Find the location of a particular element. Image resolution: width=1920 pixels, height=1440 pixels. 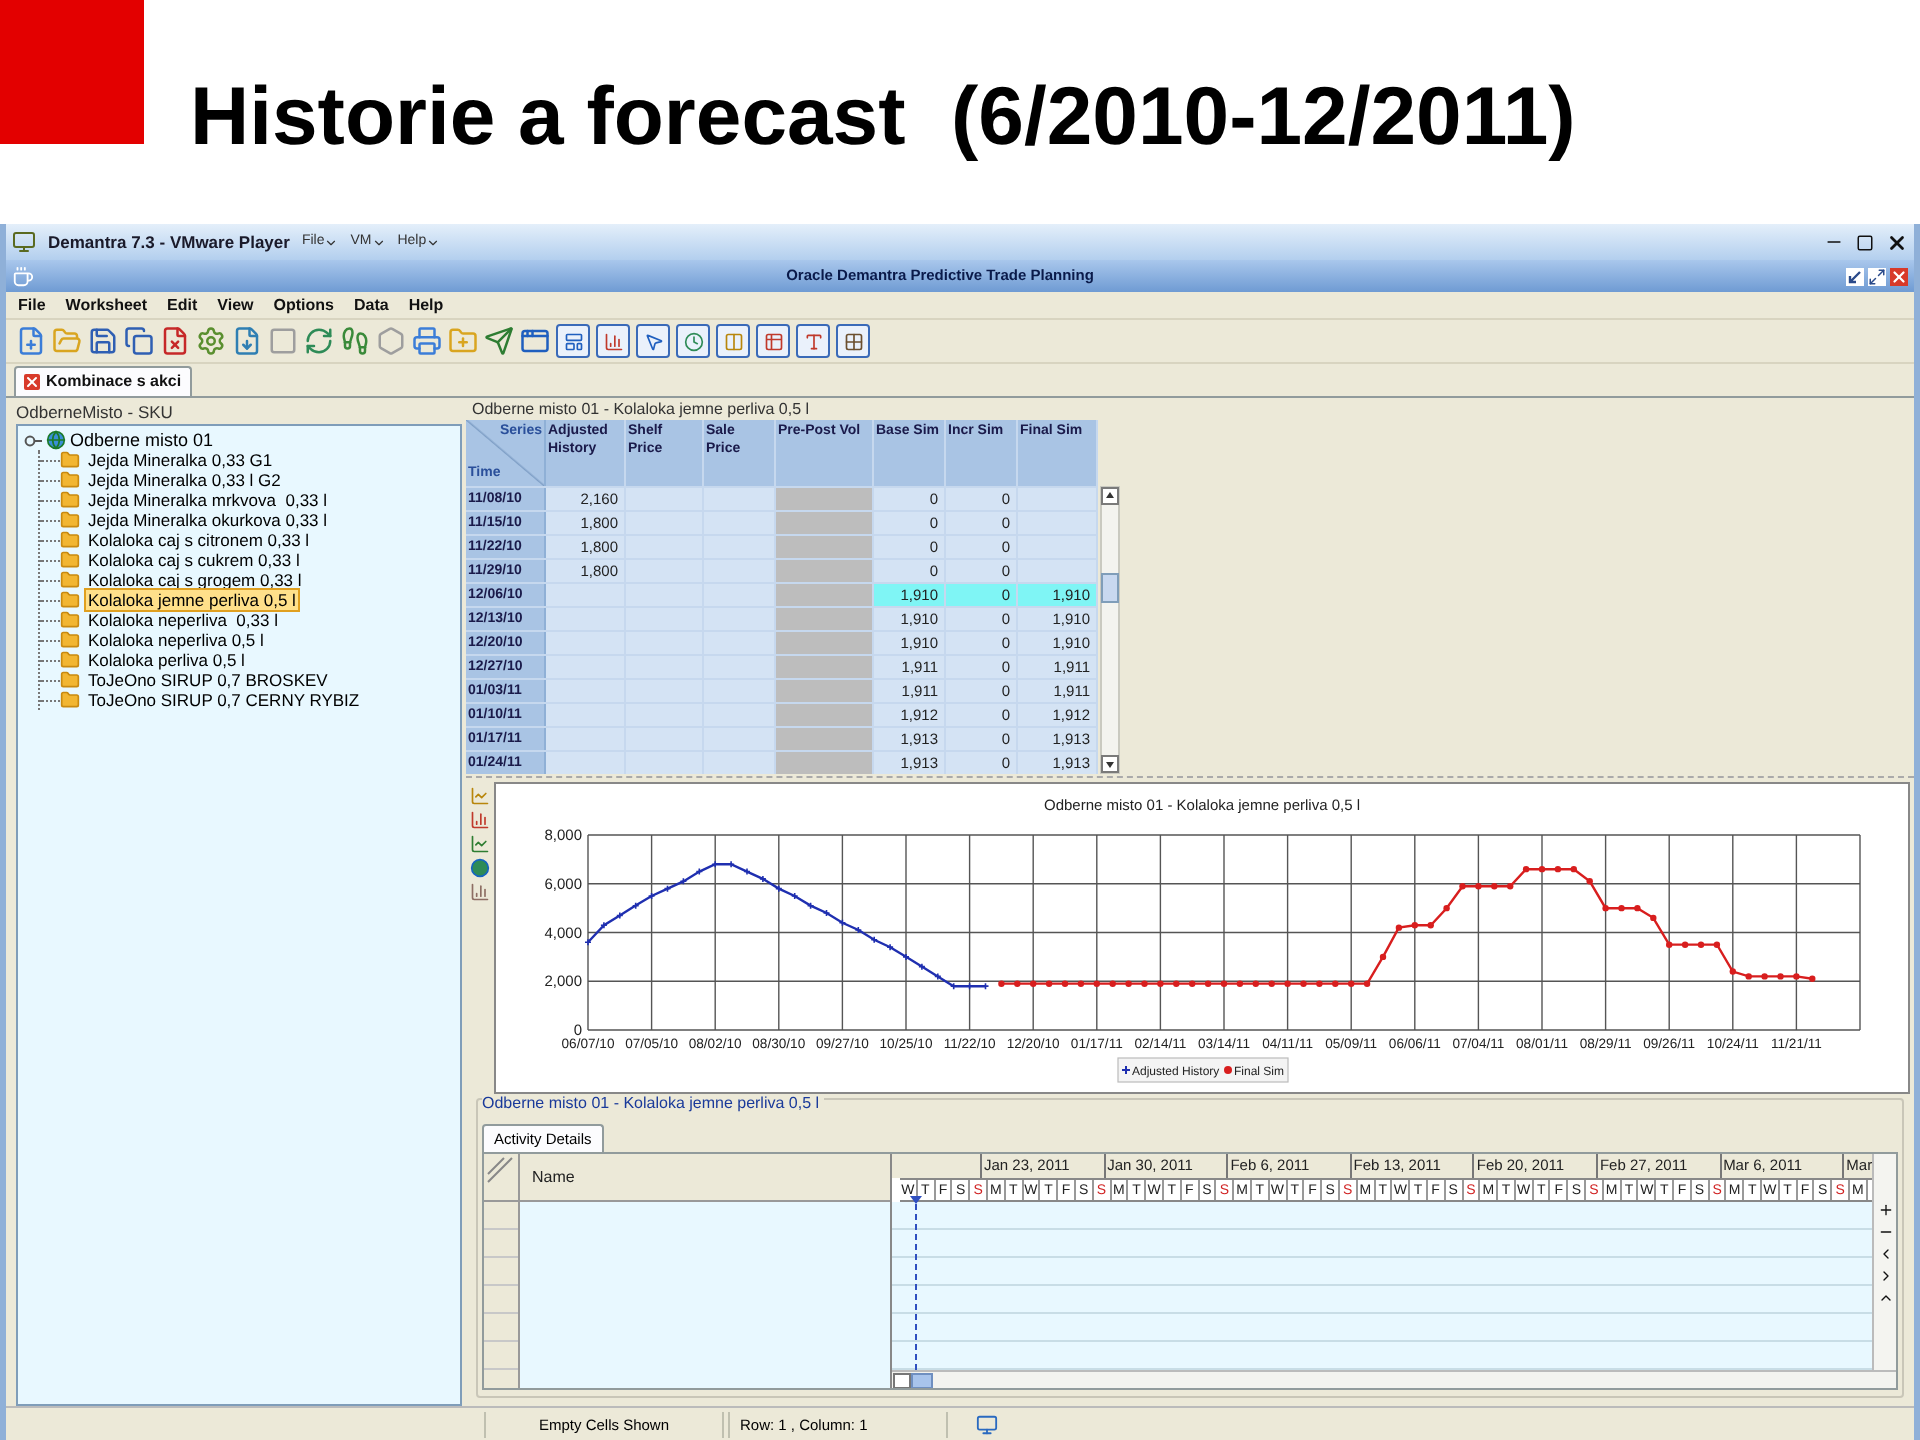

copy-icon is located at coordinates (139, 341).